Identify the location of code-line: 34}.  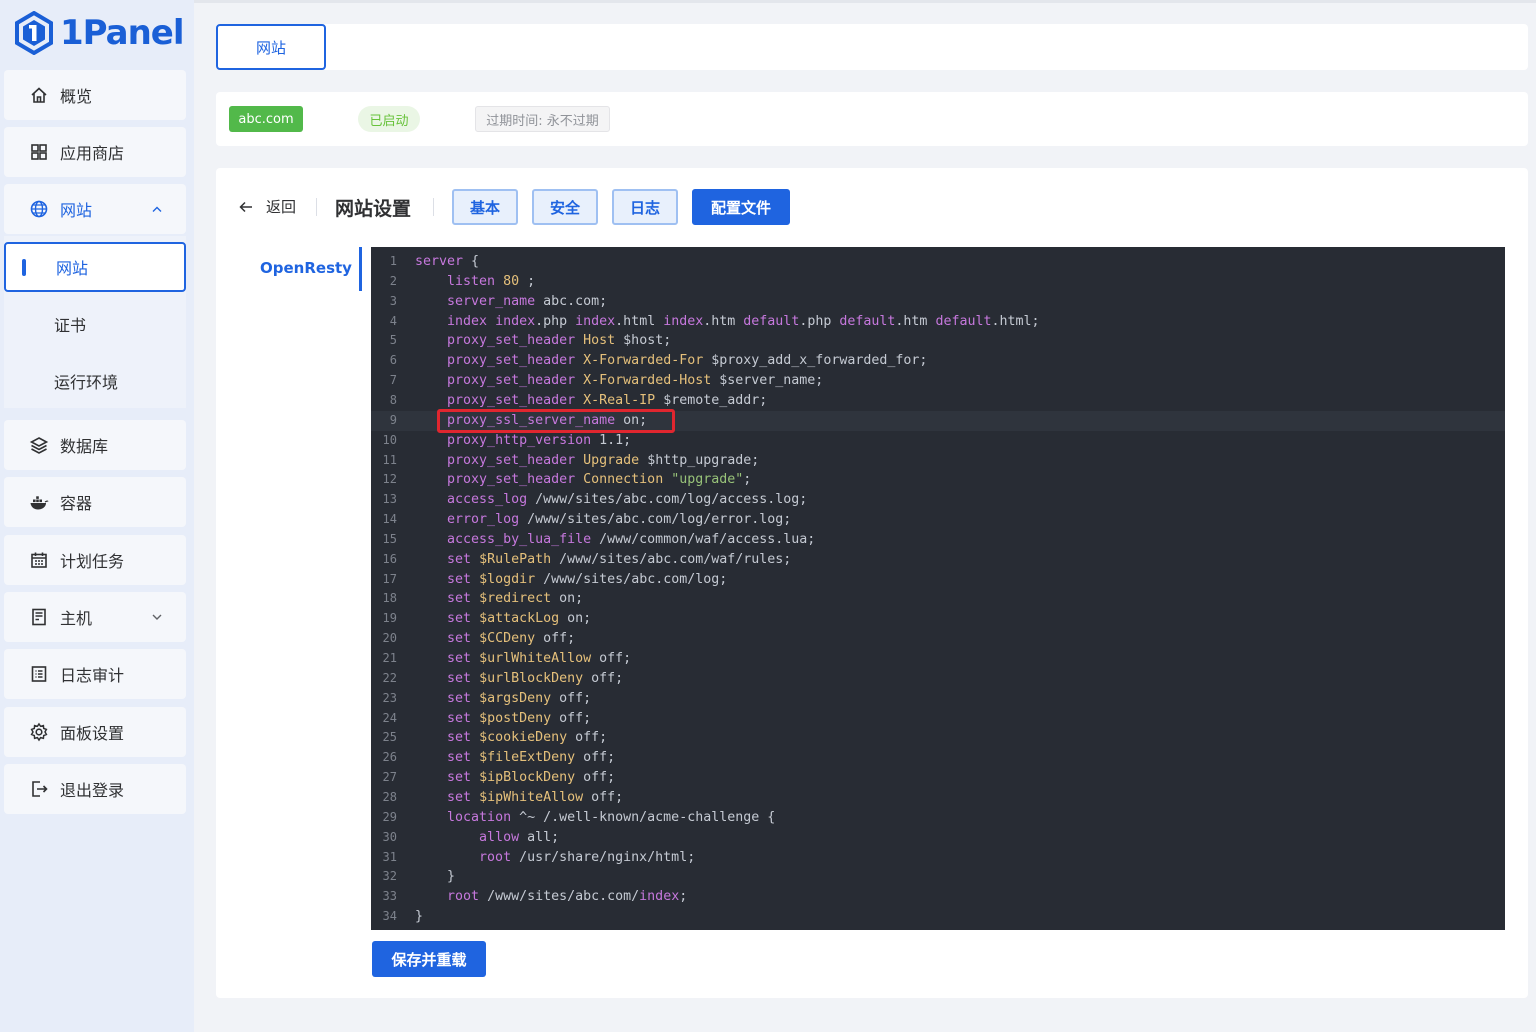
(938, 917).